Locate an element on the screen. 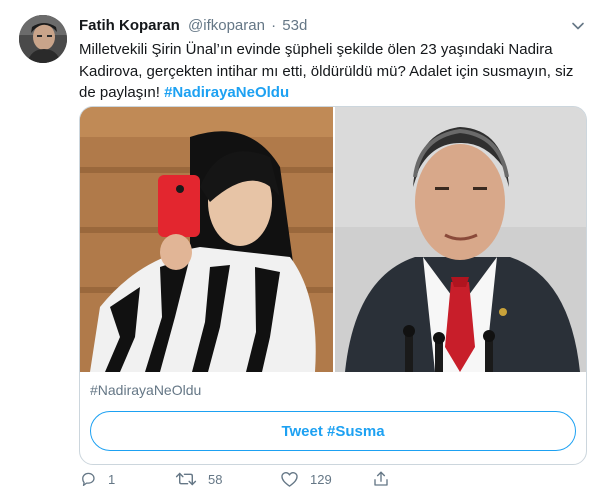  share-icon is located at coordinates (381, 478).